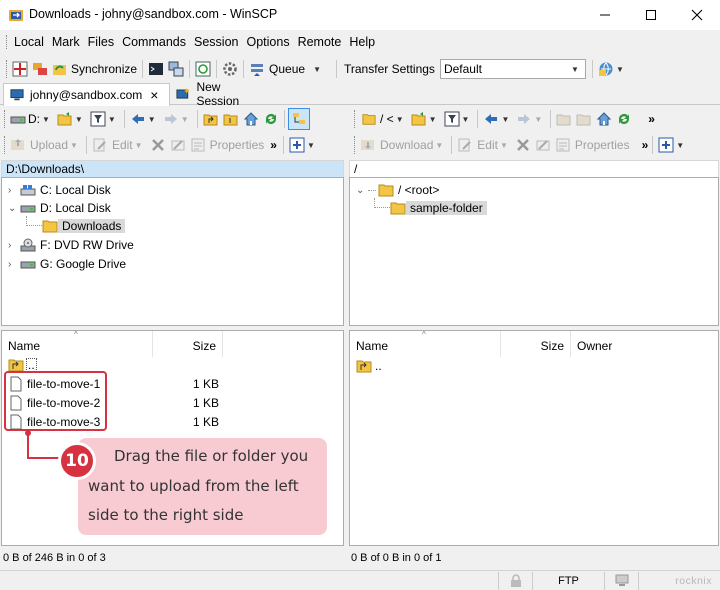 This screenshot has width=720, height=590. Describe the element at coordinates (176, 69) in the screenshot. I see `putty-button` at that location.